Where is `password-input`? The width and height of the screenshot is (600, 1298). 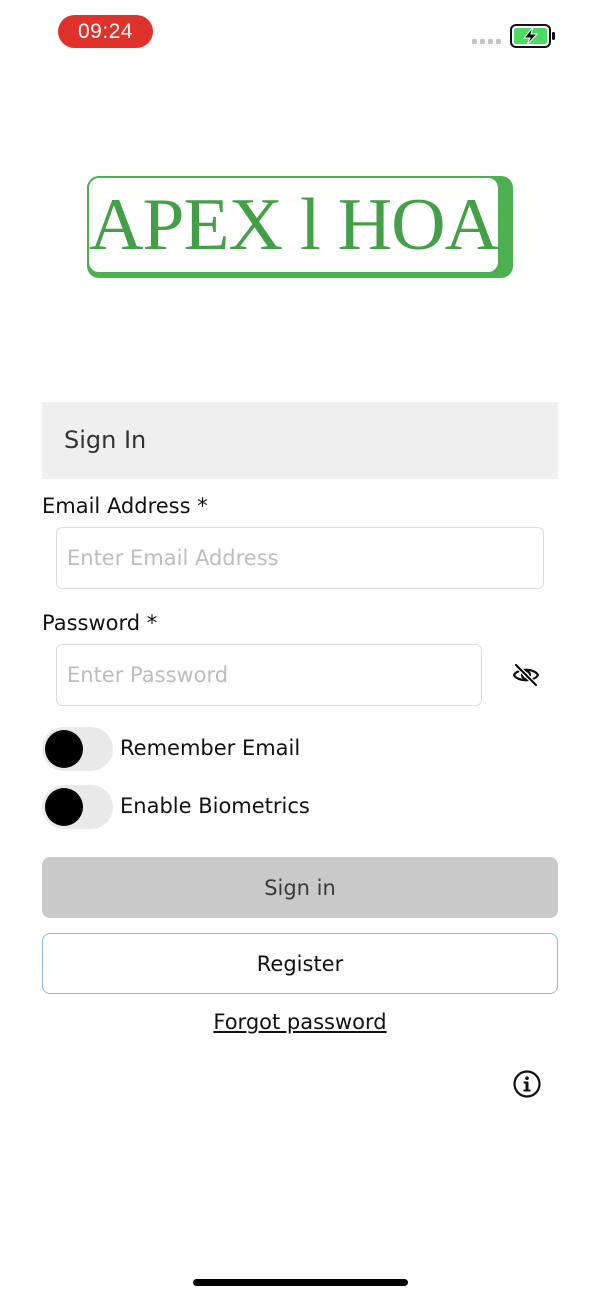
password-input is located at coordinates (269, 675).